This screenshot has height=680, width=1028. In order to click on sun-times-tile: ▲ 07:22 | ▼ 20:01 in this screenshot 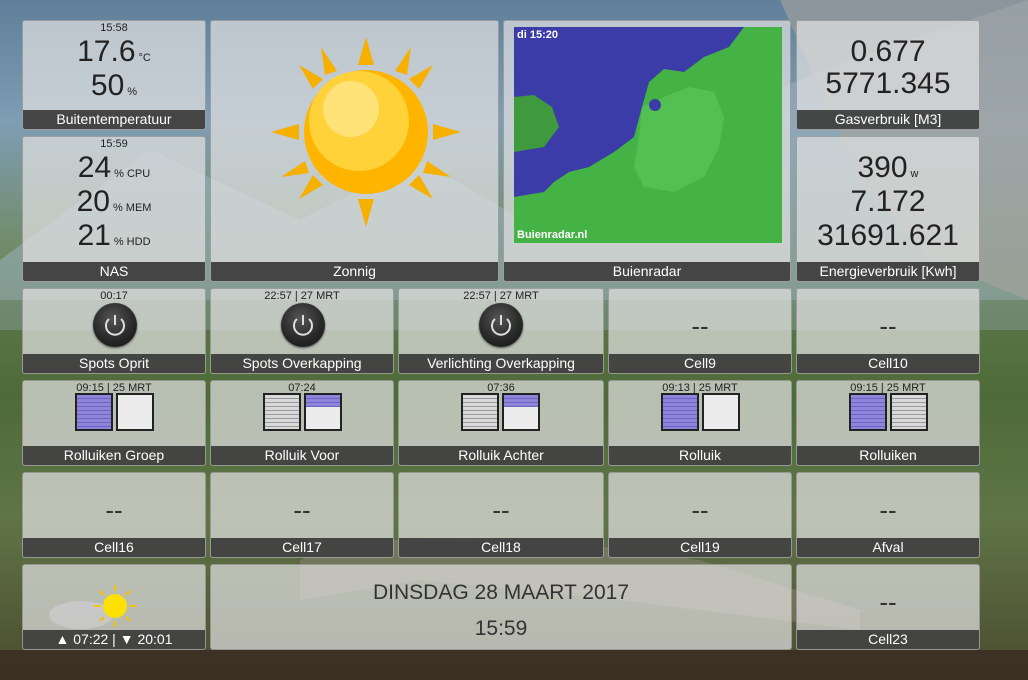, I will do `click(114, 607)`.